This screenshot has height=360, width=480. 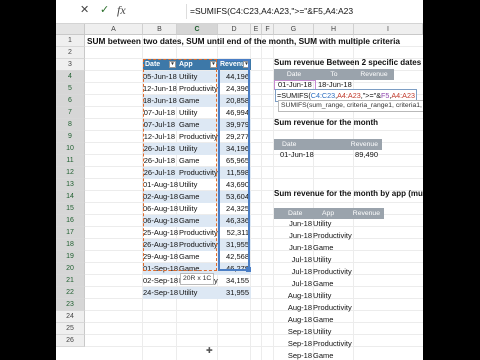 What do you see at coordinates (104, 10) in the screenshot?
I see `enter-check-icon: ✓` at bounding box center [104, 10].